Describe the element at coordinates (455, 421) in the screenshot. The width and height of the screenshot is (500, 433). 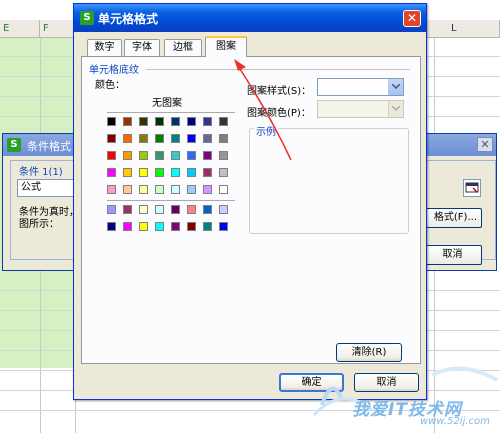
I see `watermark-url: www.52ij.com` at that location.